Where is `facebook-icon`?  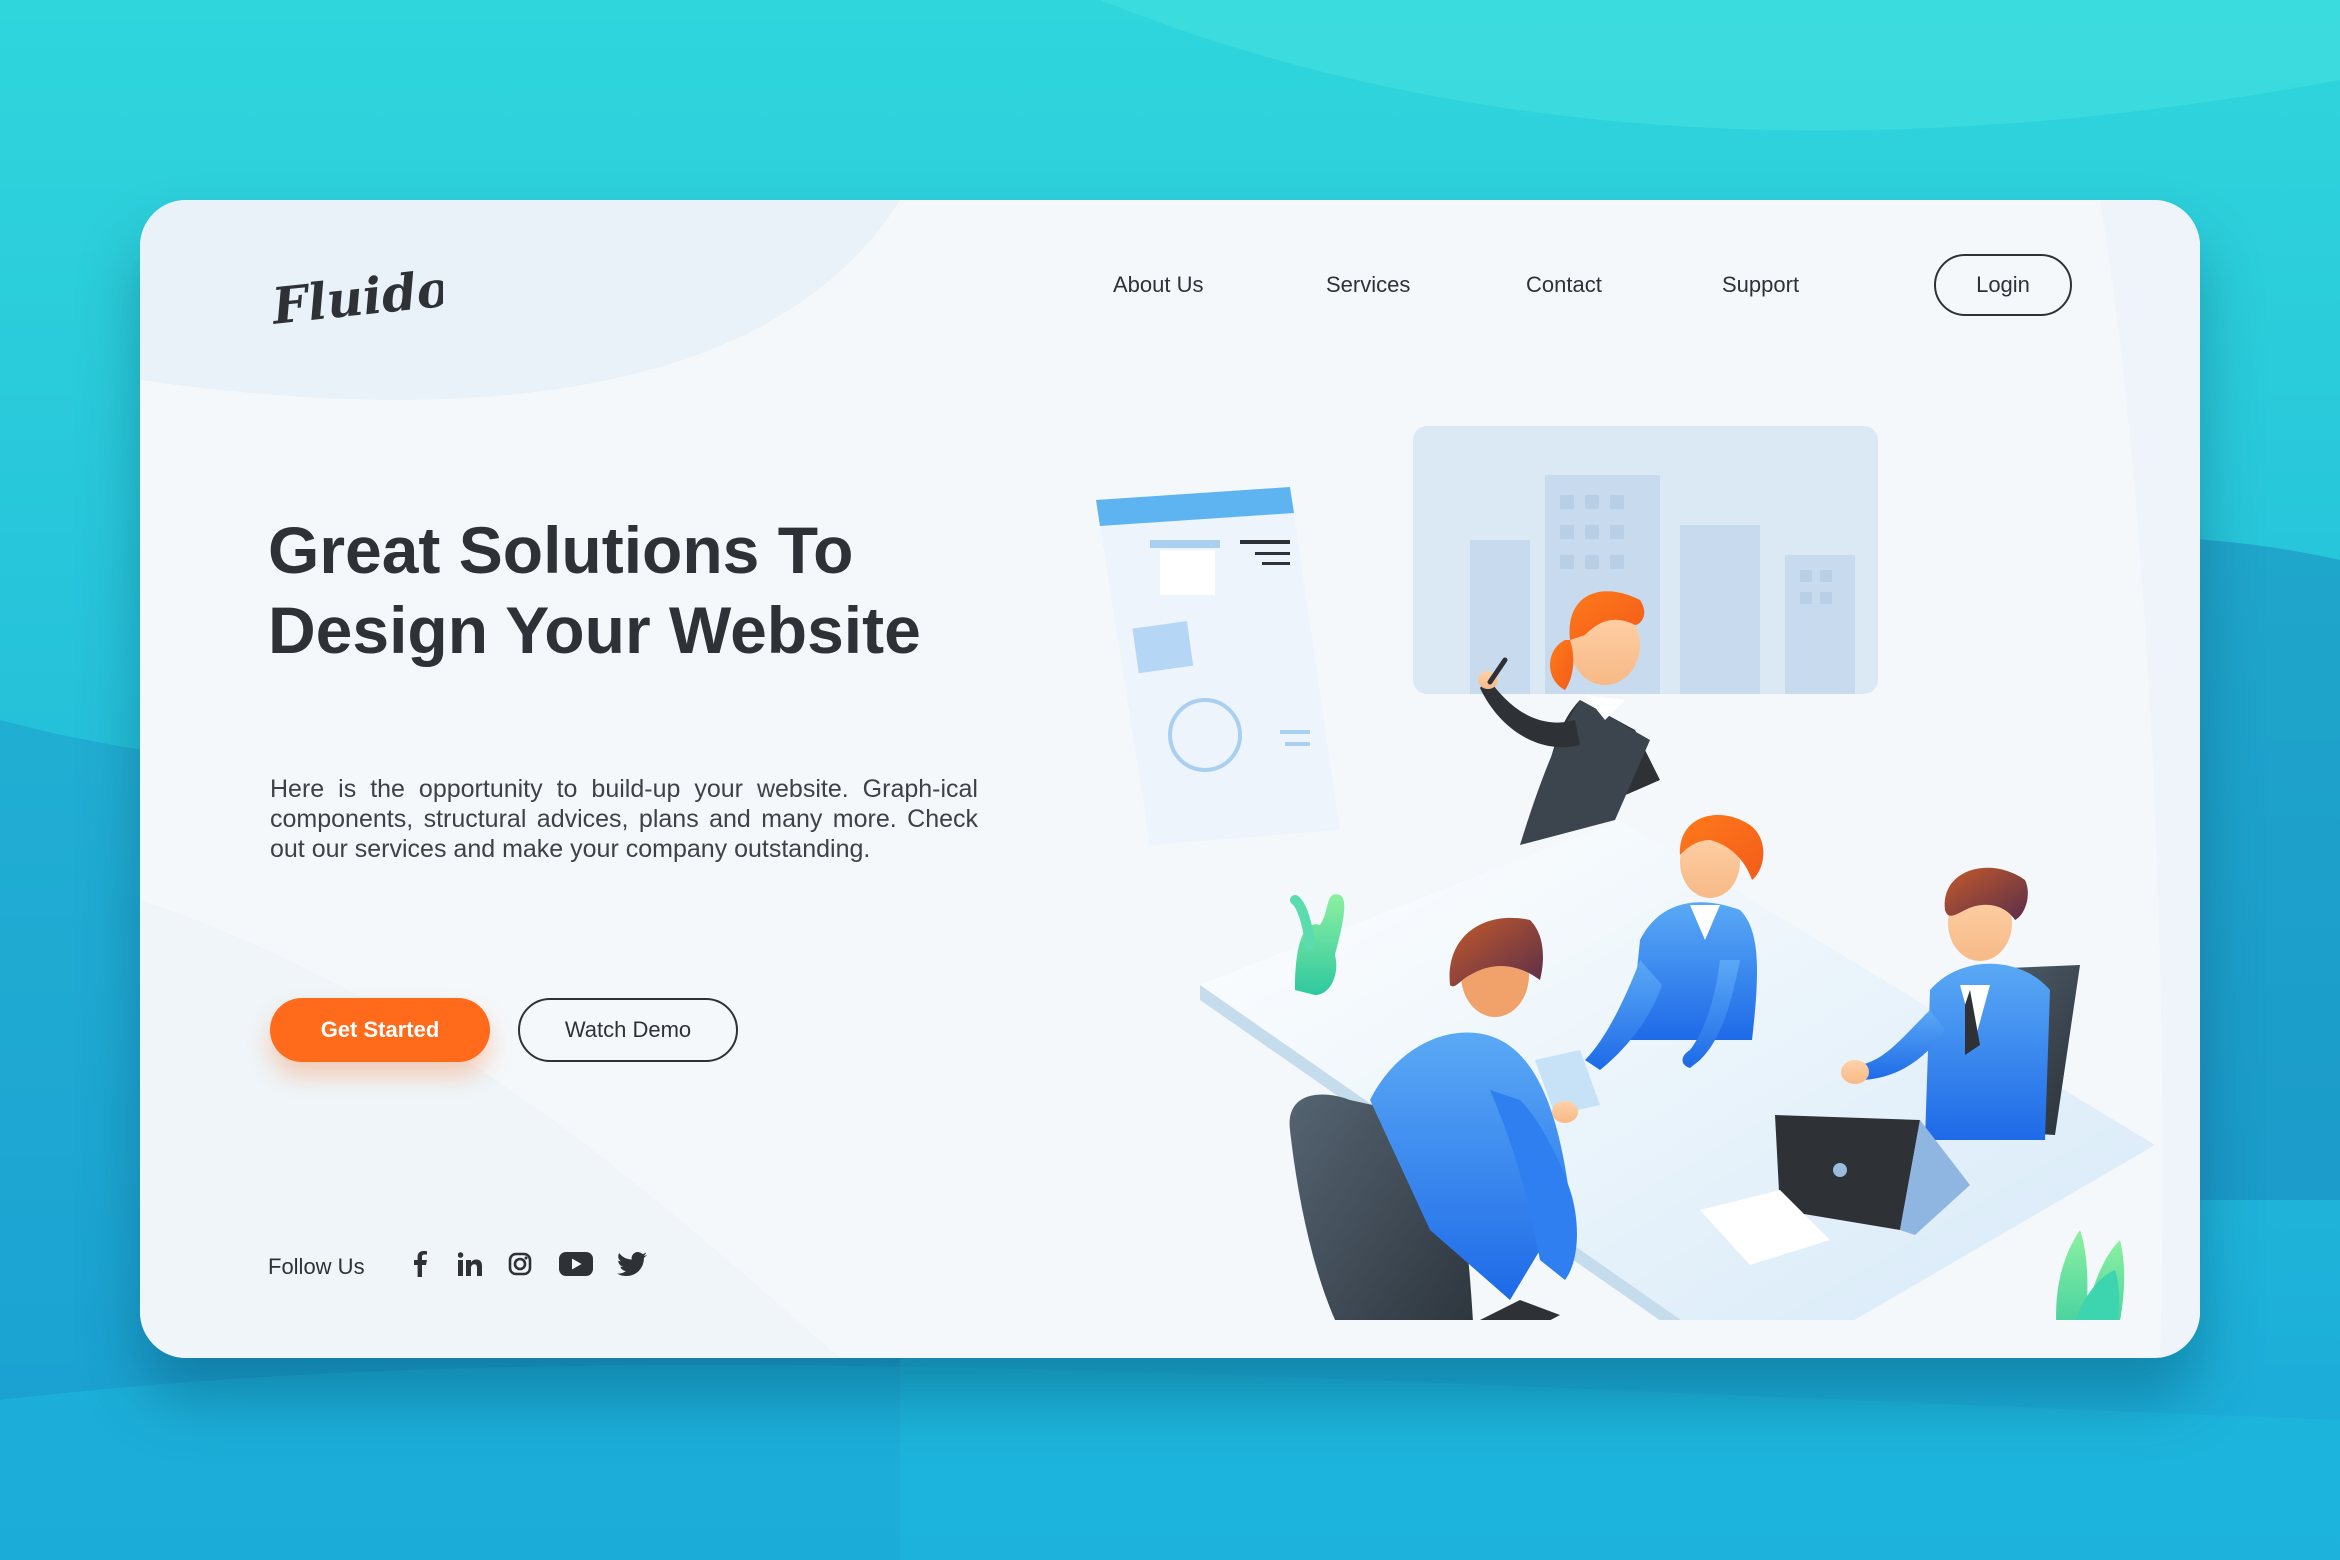 facebook-icon is located at coordinates (420, 1264).